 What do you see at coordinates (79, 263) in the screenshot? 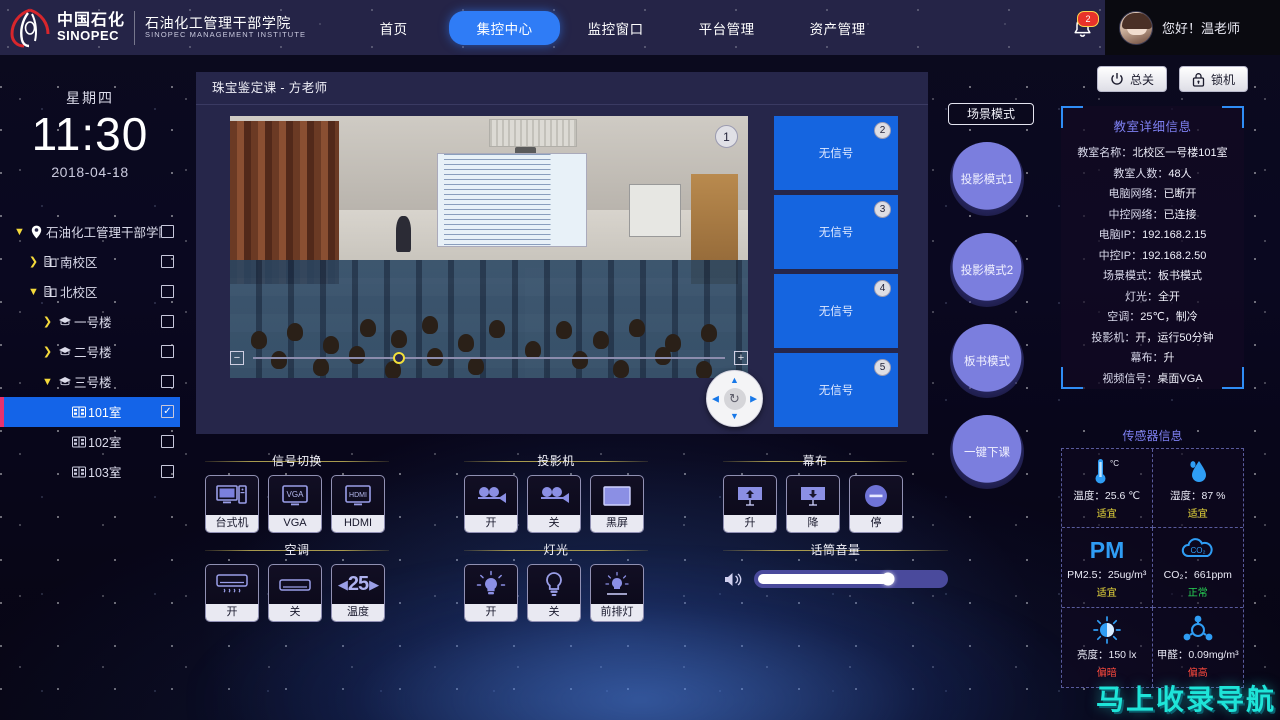
I see `tree-label: 南校区` at bounding box center [79, 263].